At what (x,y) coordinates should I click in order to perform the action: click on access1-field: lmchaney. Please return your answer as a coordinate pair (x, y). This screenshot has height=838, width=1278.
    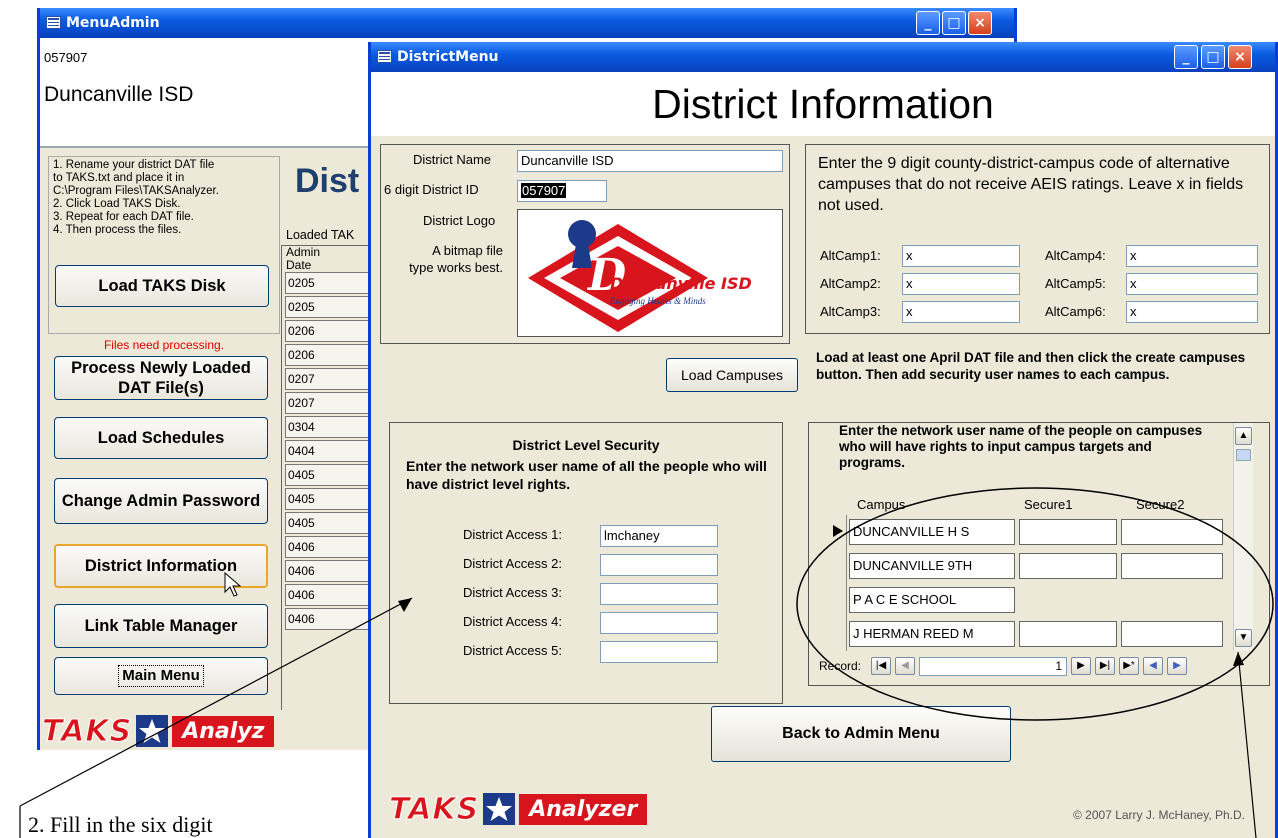
    Looking at the image, I should click on (659, 536).